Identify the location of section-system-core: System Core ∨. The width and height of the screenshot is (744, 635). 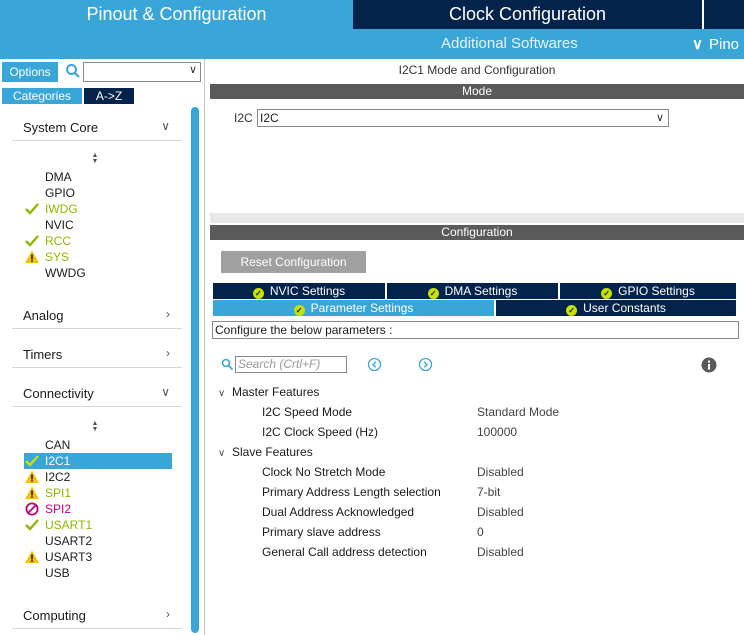
(97, 128).